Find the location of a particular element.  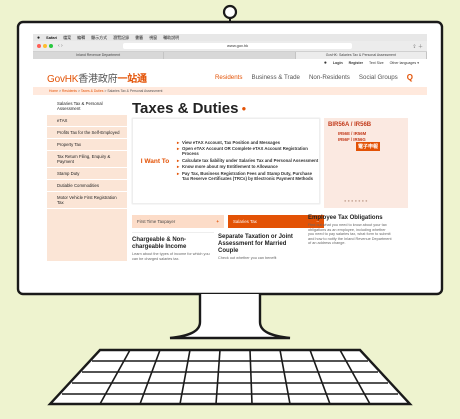

minimize-window-button is located at coordinates (45, 46).